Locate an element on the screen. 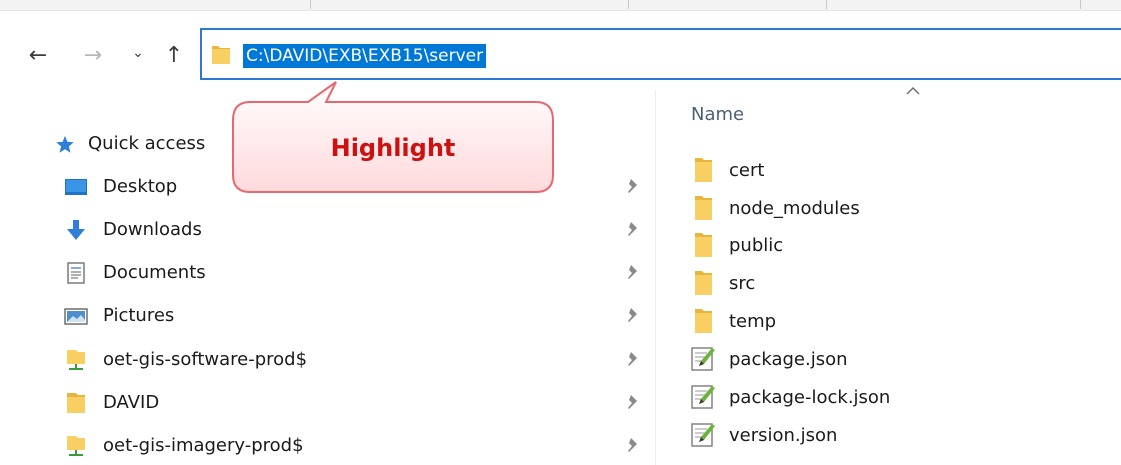 The image size is (1121, 465). sidebar-item-label: oet-gis-software-prod$ is located at coordinates (205, 359).